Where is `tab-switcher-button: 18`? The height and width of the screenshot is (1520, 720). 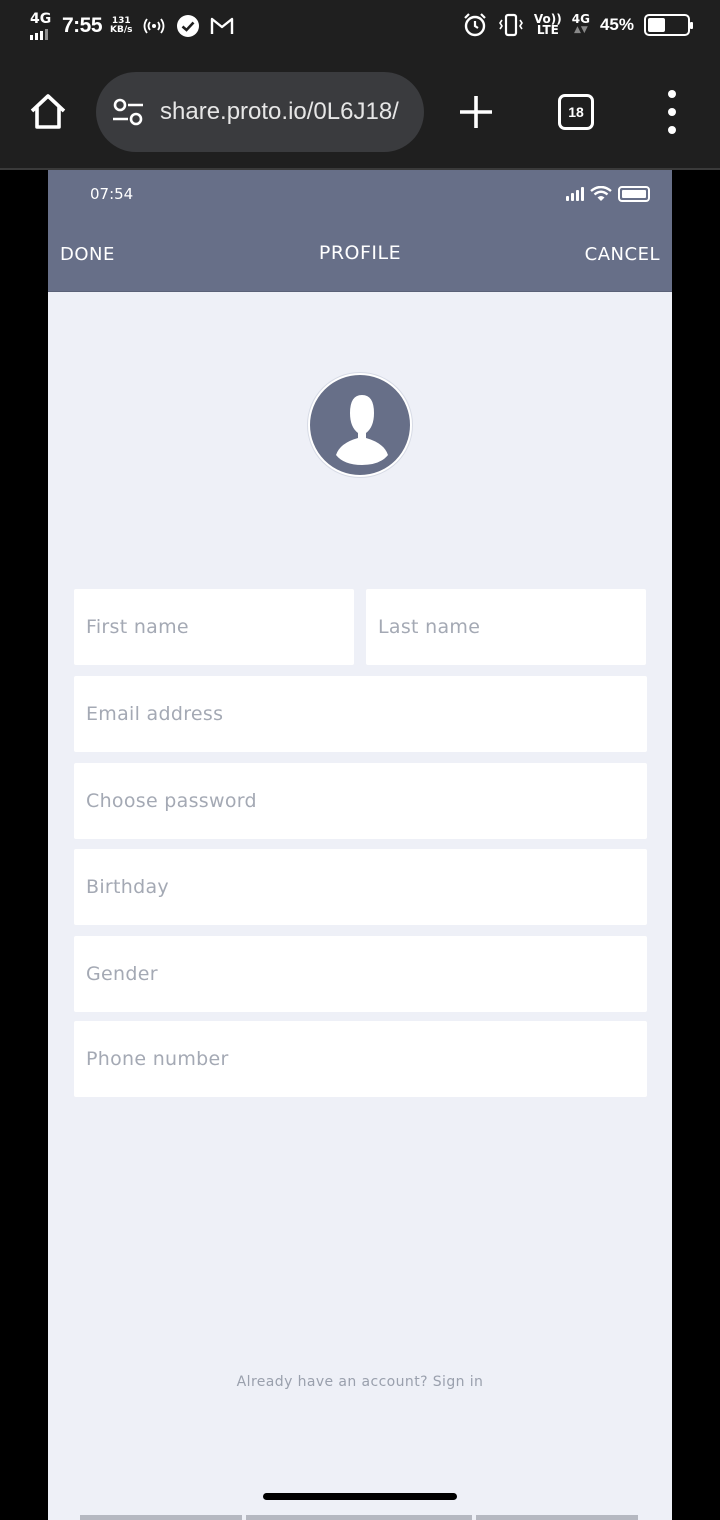
tab-switcher-button: 18 is located at coordinates (576, 112).